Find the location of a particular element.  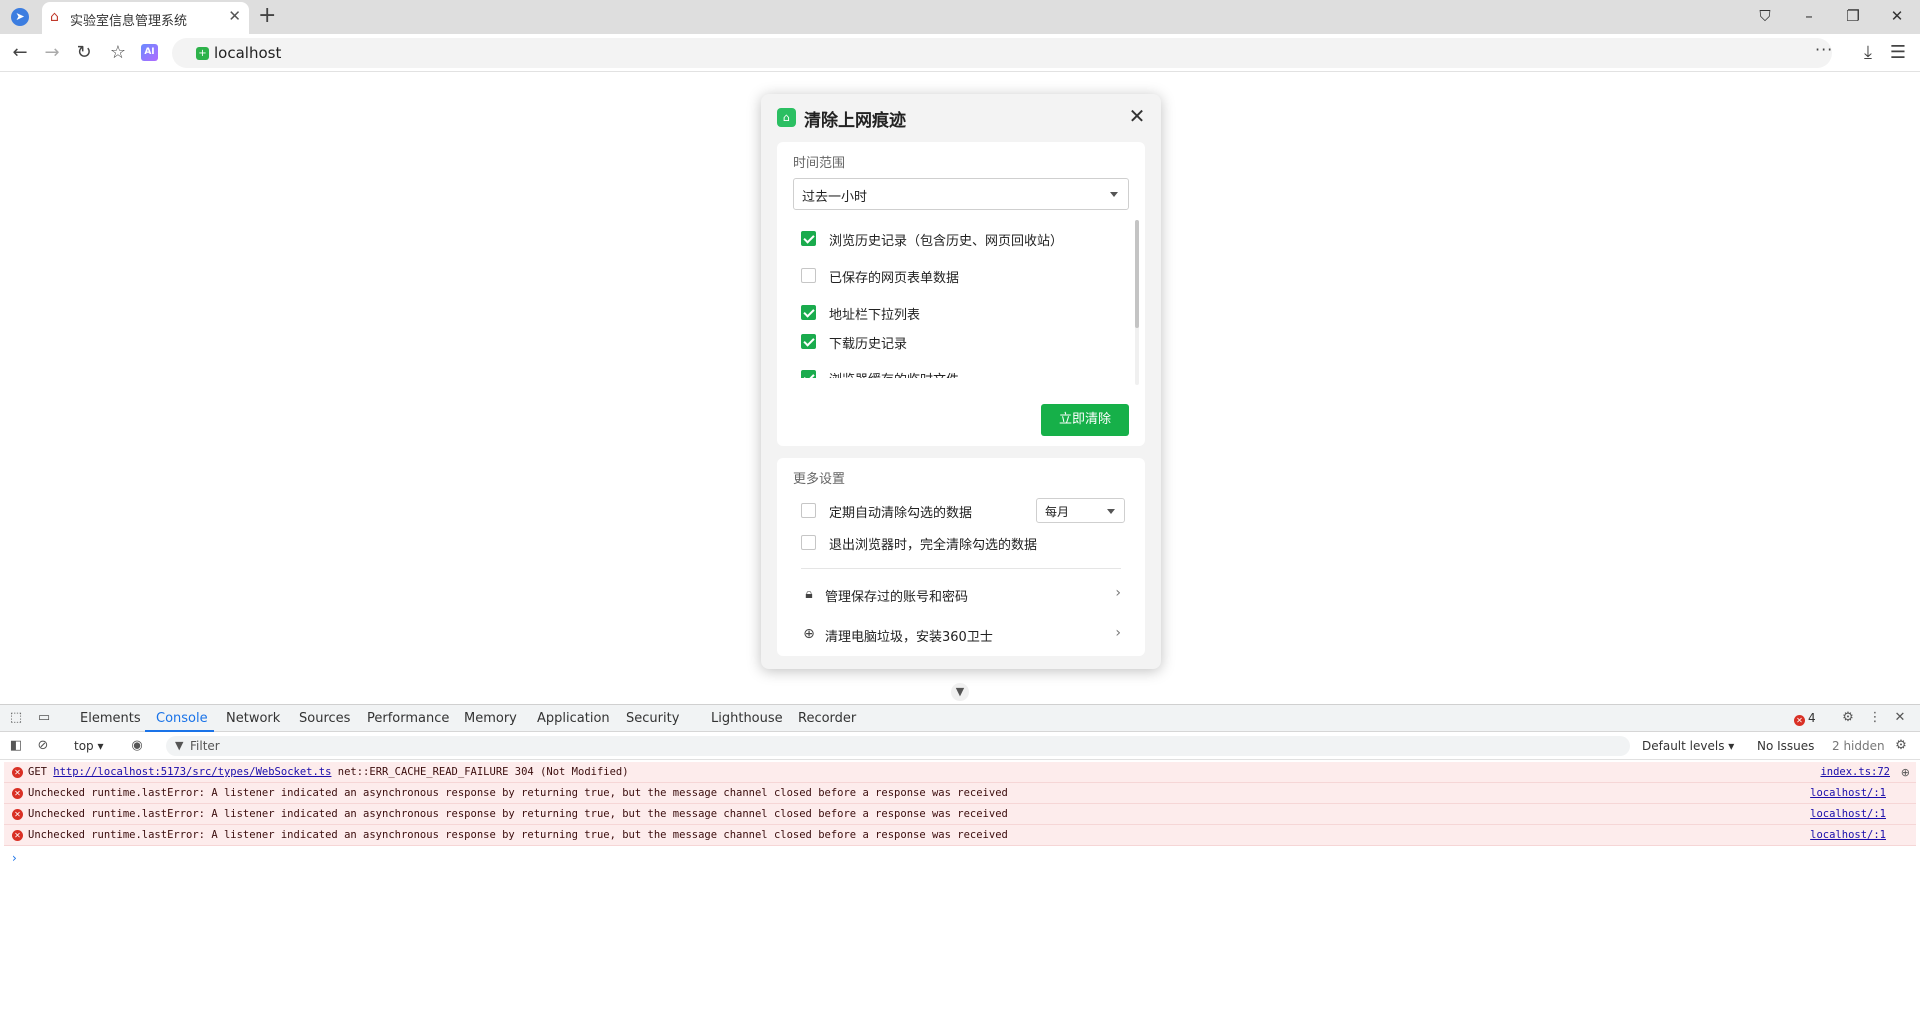

scrollbar-thumb is located at coordinates (1137, 274).